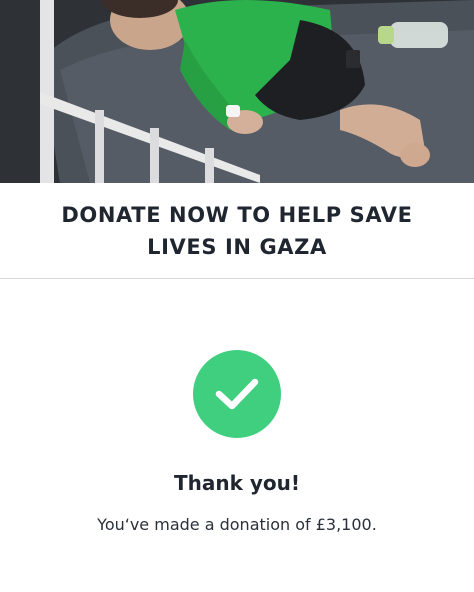 This screenshot has width=474, height=592. I want to click on page-title: DONATE NOW TO HELP SAVE LIVES IN GAZA, so click(237, 230).